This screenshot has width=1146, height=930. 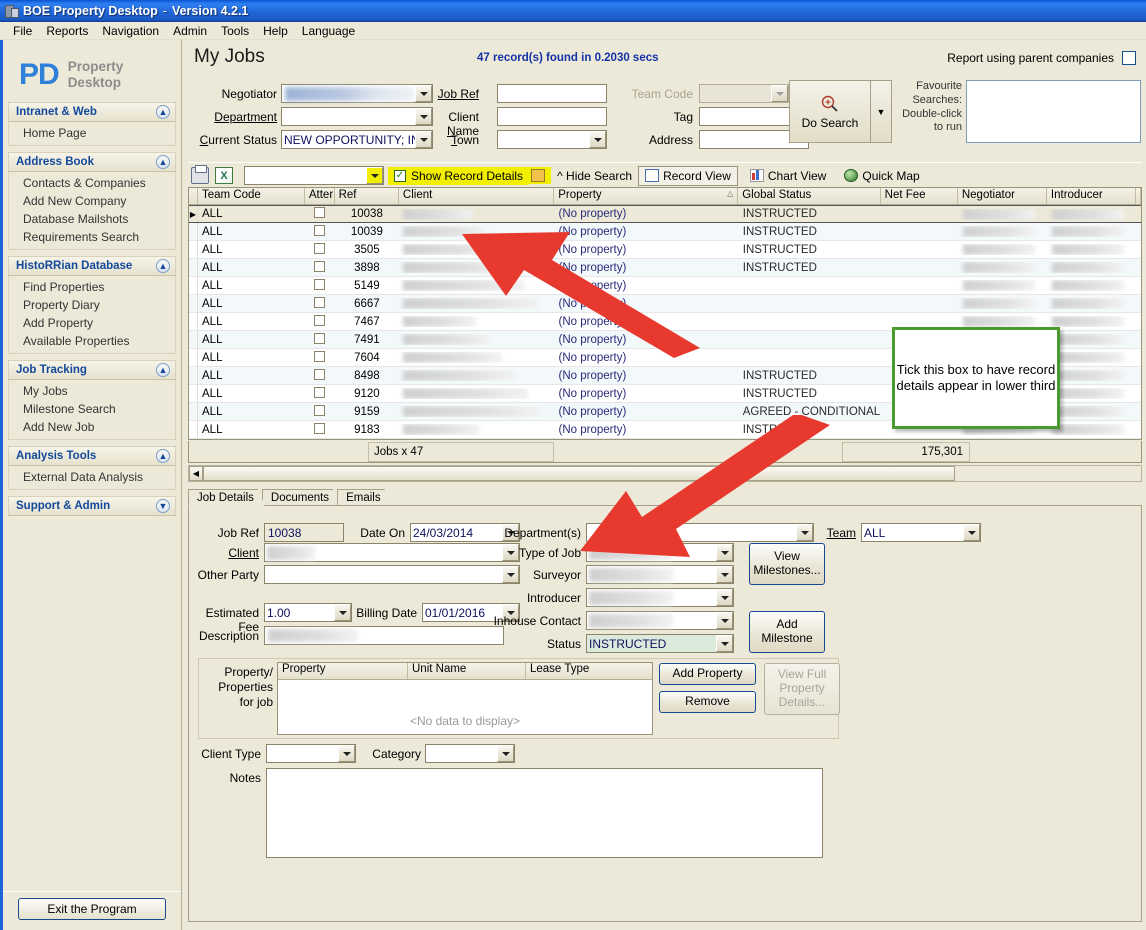 What do you see at coordinates (700, 532) in the screenshot?
I see `departments-combo` at bounding box center [700, 532].